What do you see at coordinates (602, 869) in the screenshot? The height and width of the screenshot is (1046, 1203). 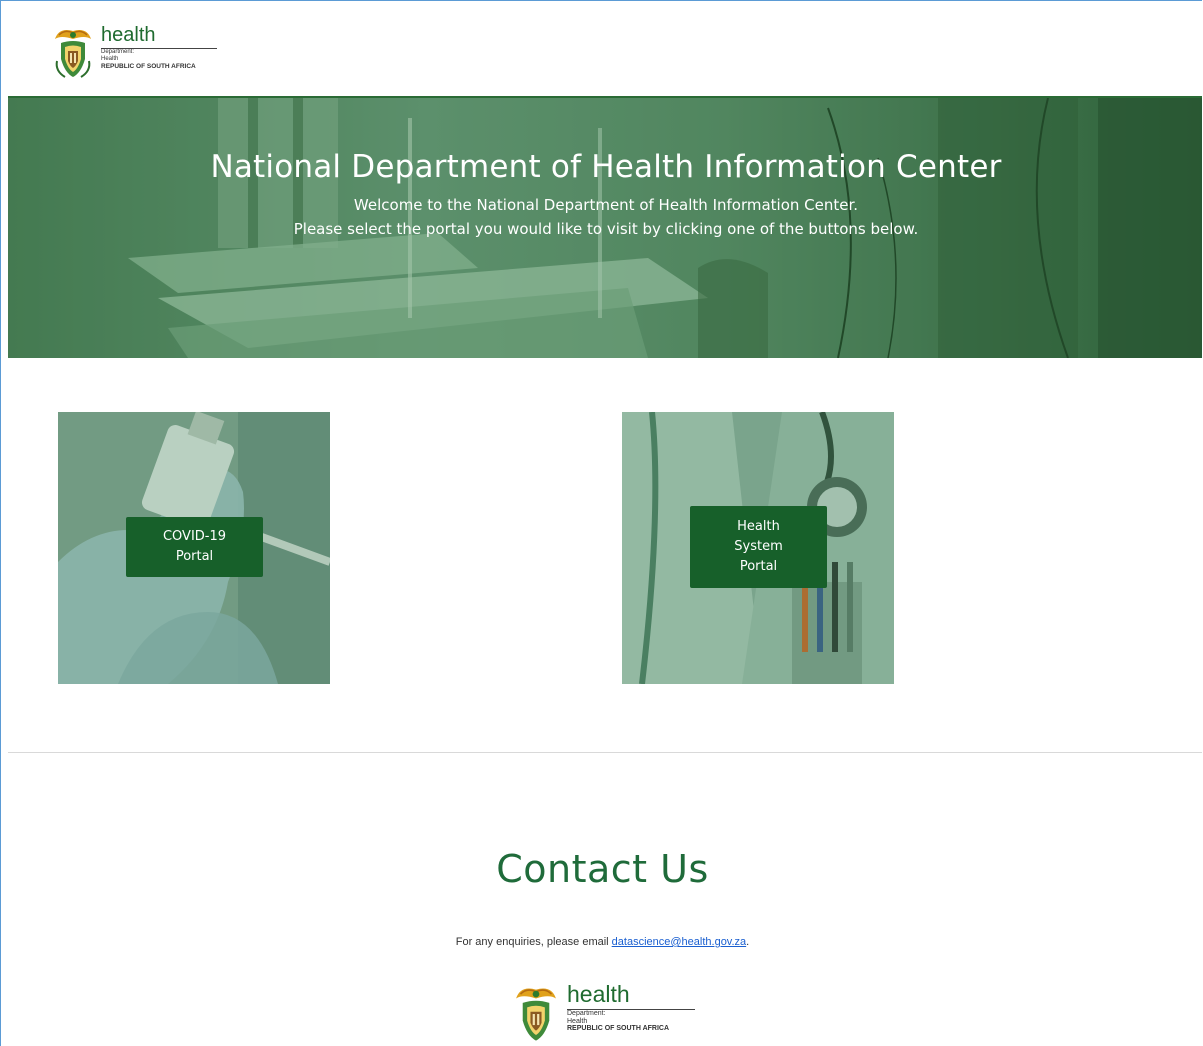 I see `contact-title: Contact Us` at bounding box center [602, 869].